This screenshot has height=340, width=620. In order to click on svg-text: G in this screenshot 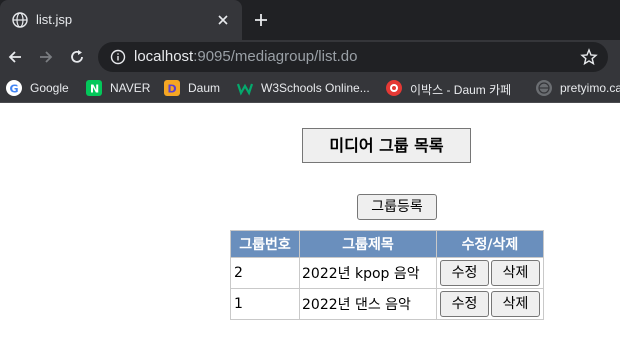, I will do `click(14, 89)`.